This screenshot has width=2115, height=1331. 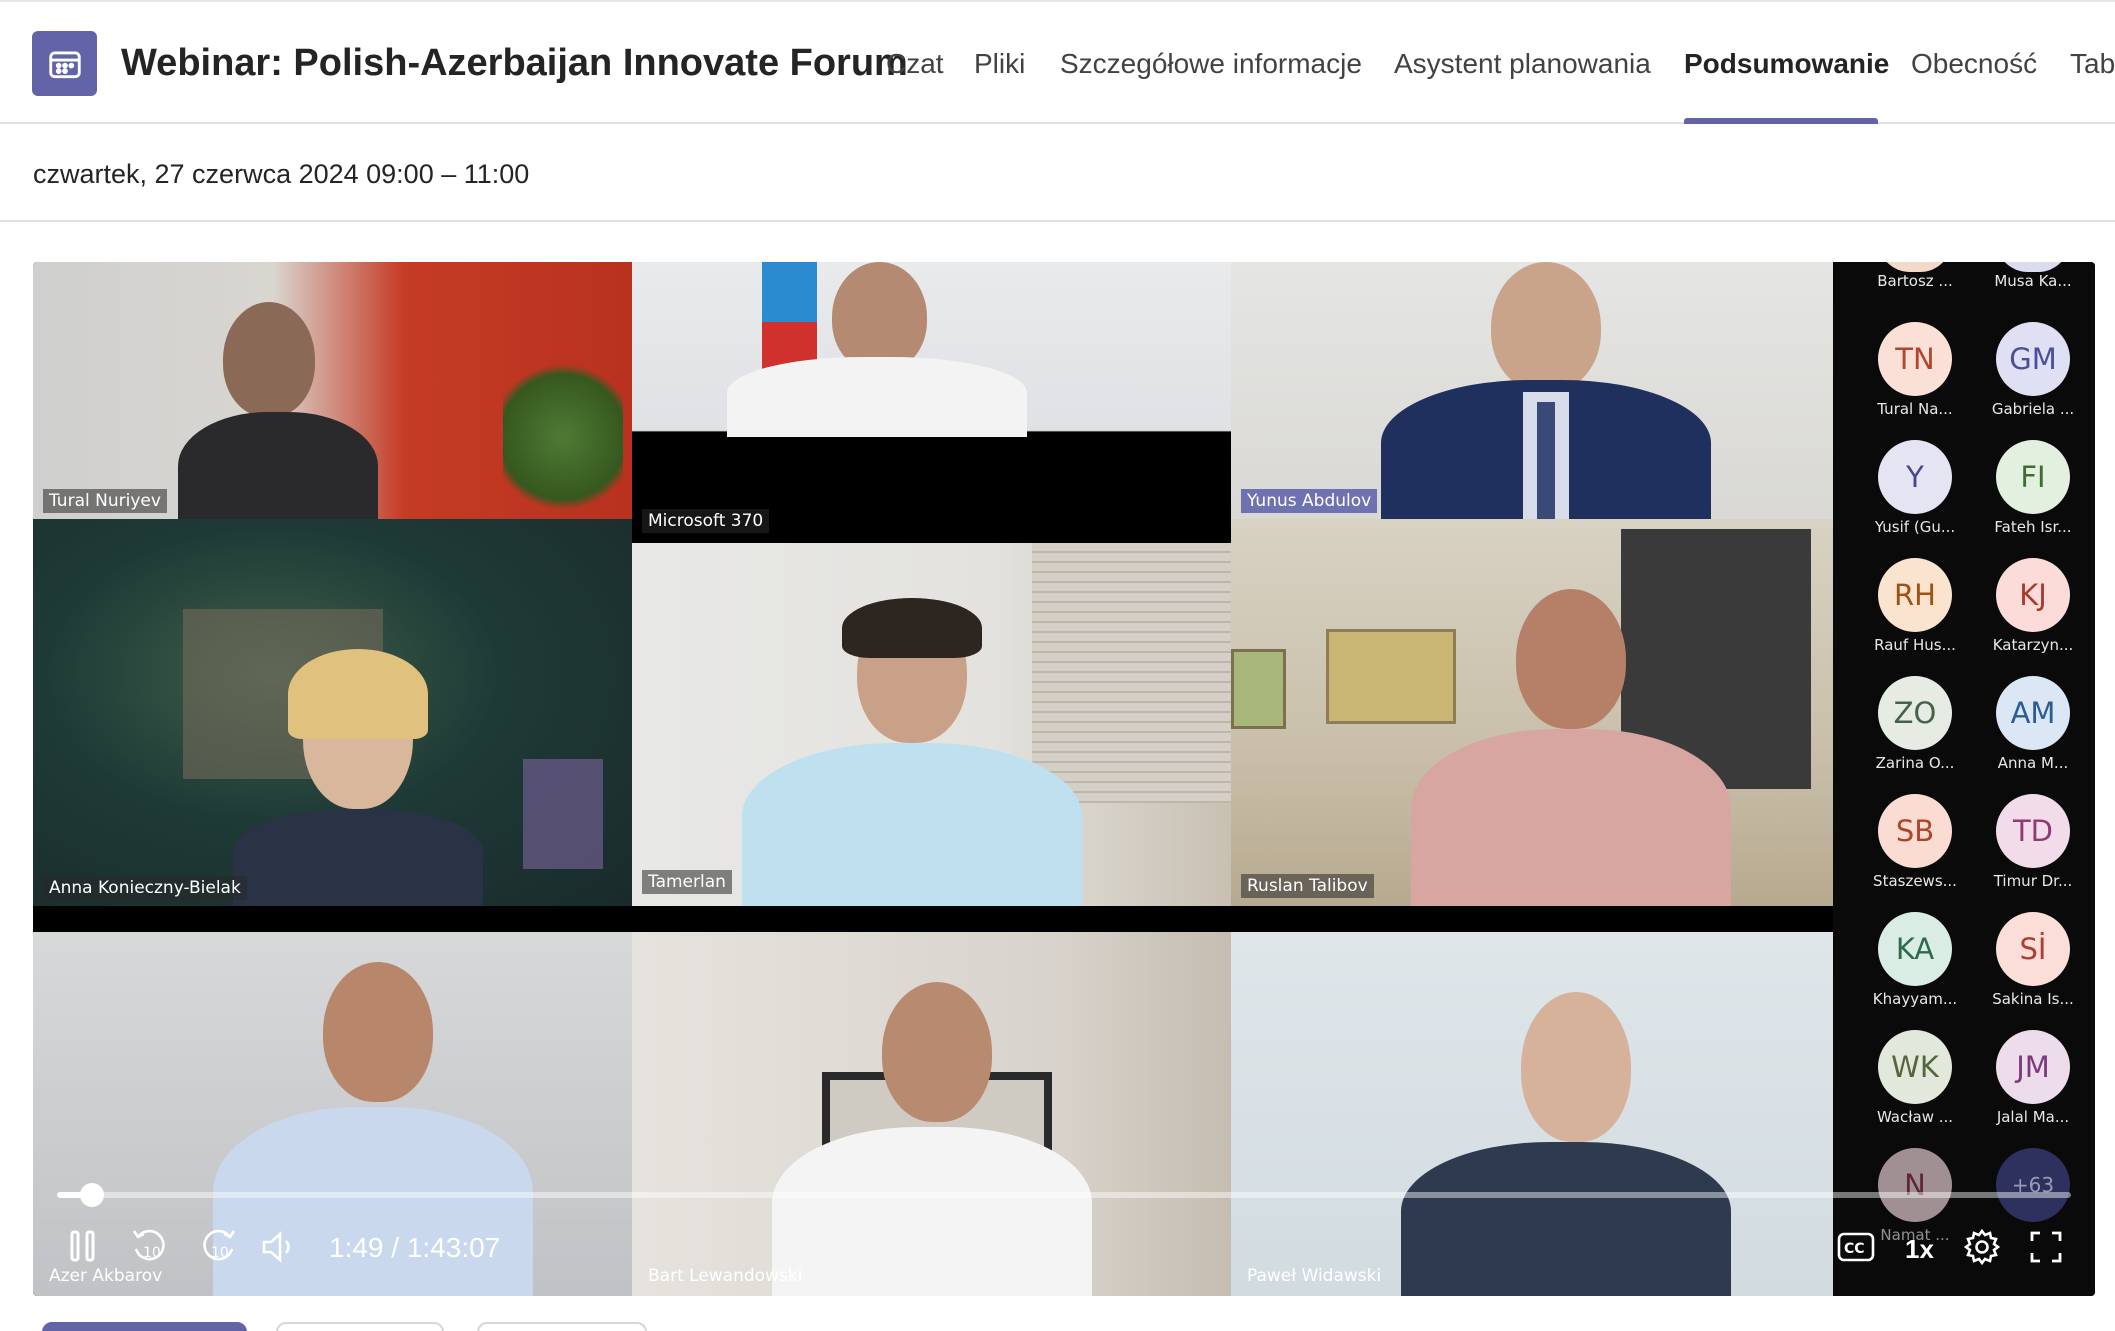 What do you see at coordinates (1982, 1247) in the screenshot?
I see `settings-icon` at bounding box center [1982, 1247].